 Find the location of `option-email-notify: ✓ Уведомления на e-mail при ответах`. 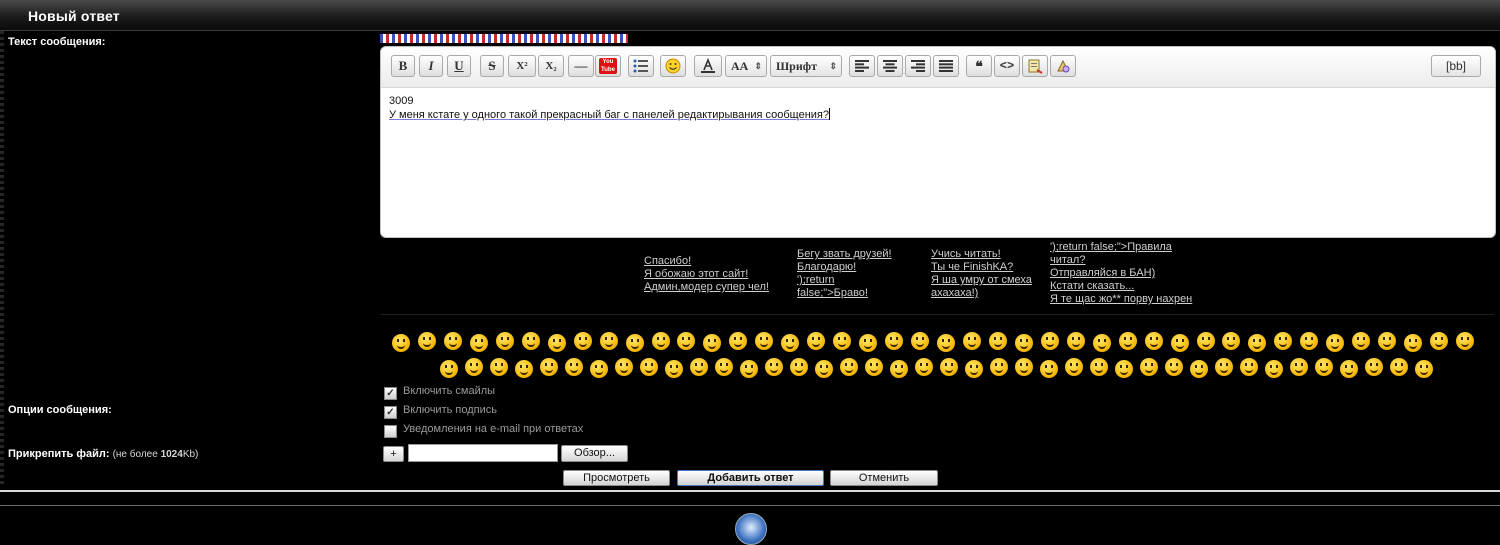

option-email-notify: ✓ Уведомления на e-mail при ответах is located at coordinates (483, 430).